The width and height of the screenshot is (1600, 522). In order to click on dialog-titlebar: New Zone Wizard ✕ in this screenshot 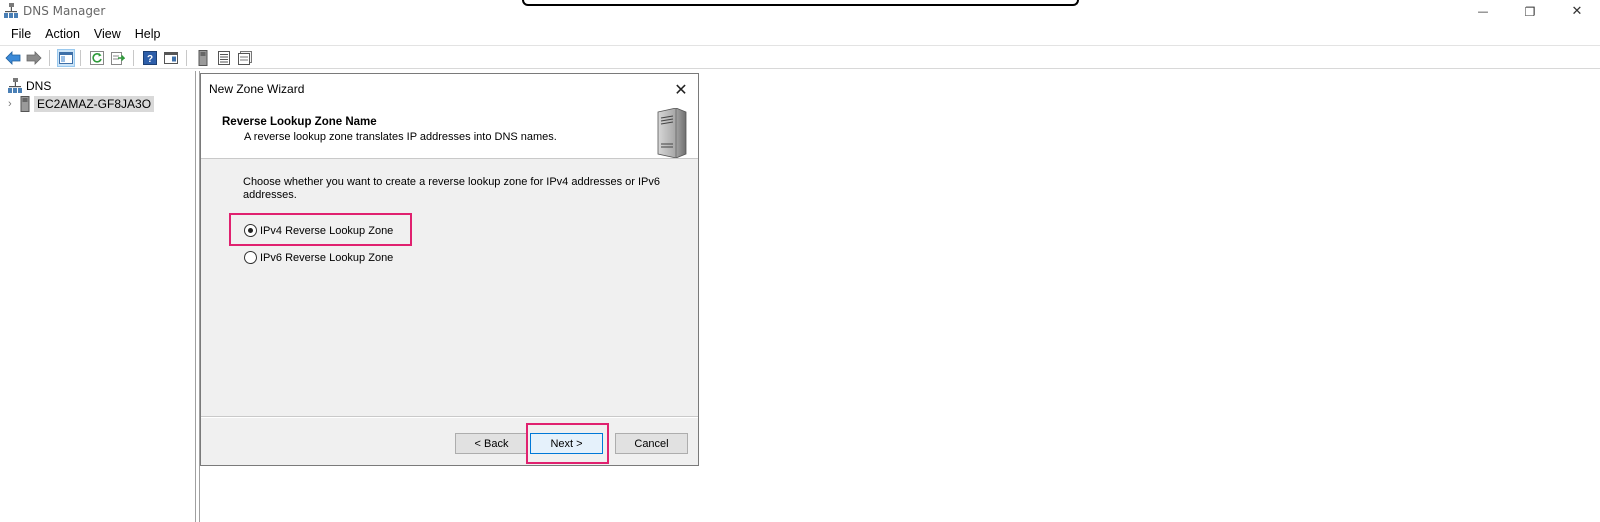, I will do `click(449, 89)`.